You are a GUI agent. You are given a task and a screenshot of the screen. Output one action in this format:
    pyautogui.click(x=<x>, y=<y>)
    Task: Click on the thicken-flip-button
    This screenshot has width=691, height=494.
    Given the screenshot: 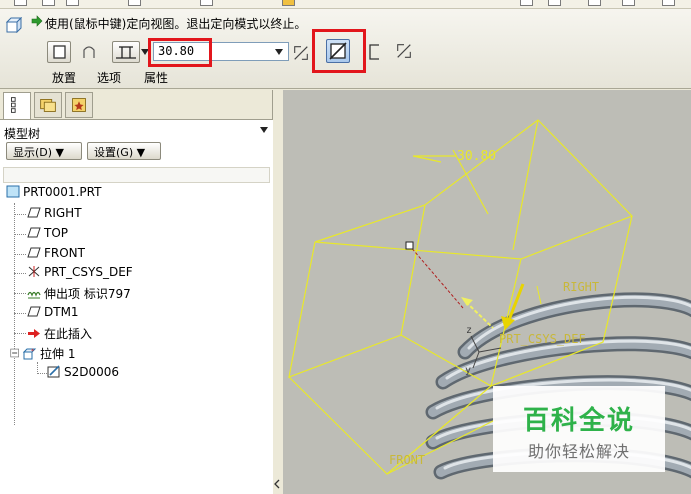 What is the action you would take?
    pyautogui.click(x=404, y=52)
    